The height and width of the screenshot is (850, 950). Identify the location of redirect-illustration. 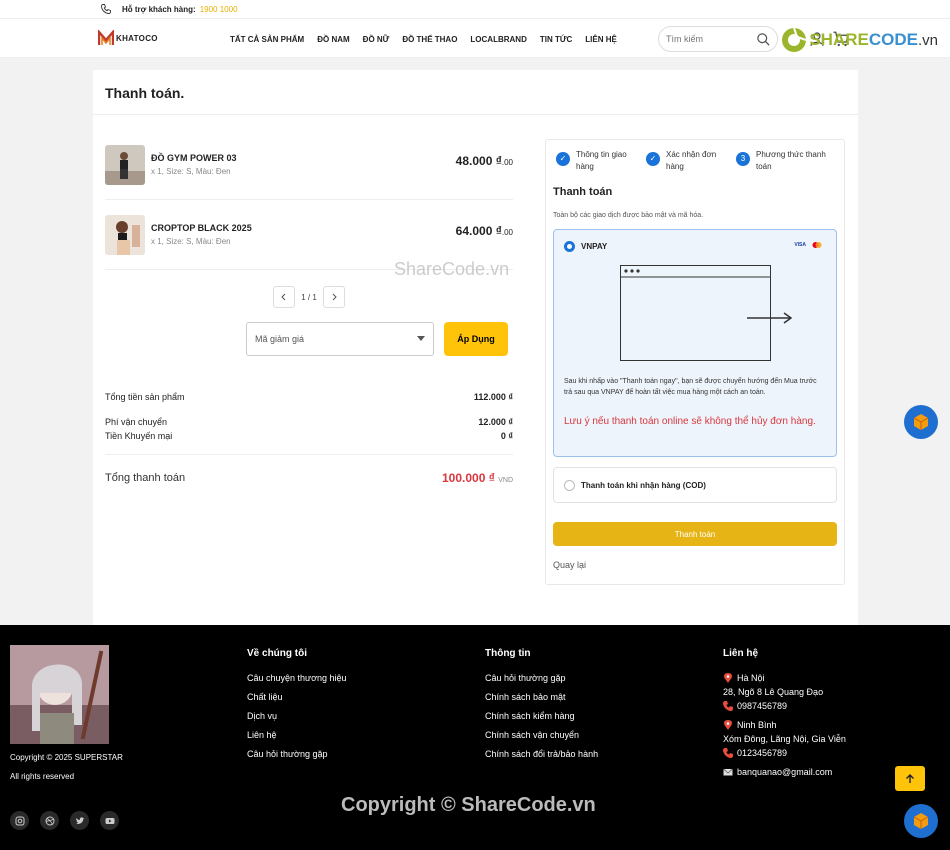
(706, 313).